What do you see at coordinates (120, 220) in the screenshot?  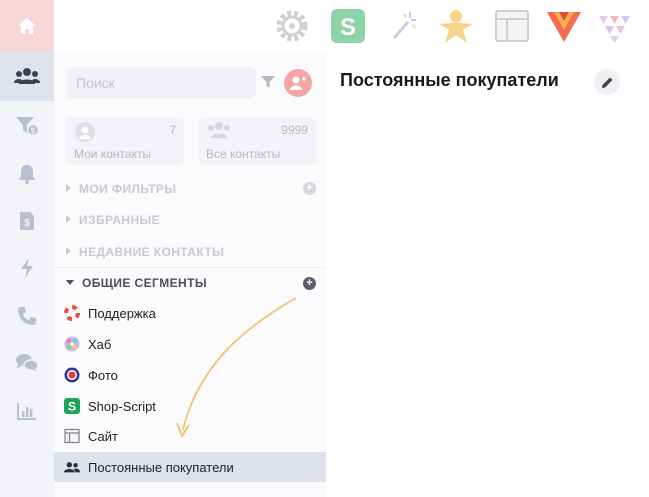 I see `section-label: ИЗБРАННЫЕ` at bounding box center [120, 220].